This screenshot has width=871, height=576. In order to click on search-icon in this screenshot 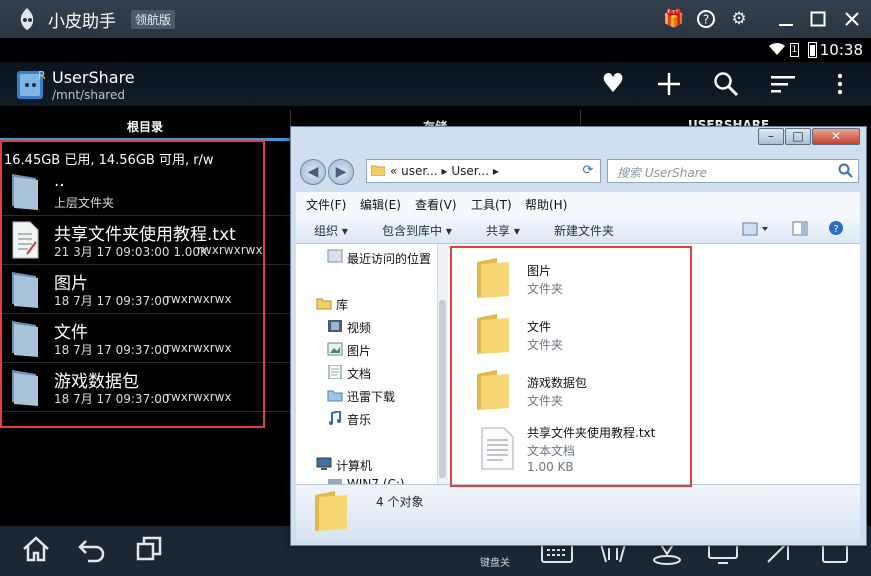, I will do `click(726, 84)`.